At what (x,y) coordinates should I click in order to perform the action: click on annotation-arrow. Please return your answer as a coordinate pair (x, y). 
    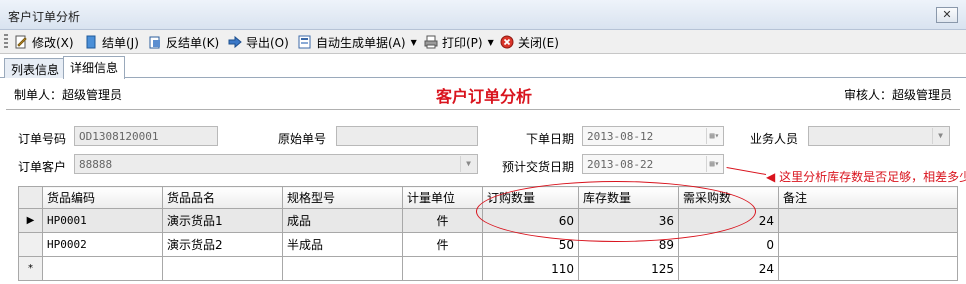
    Looking at the image, I should click on (746, 171).